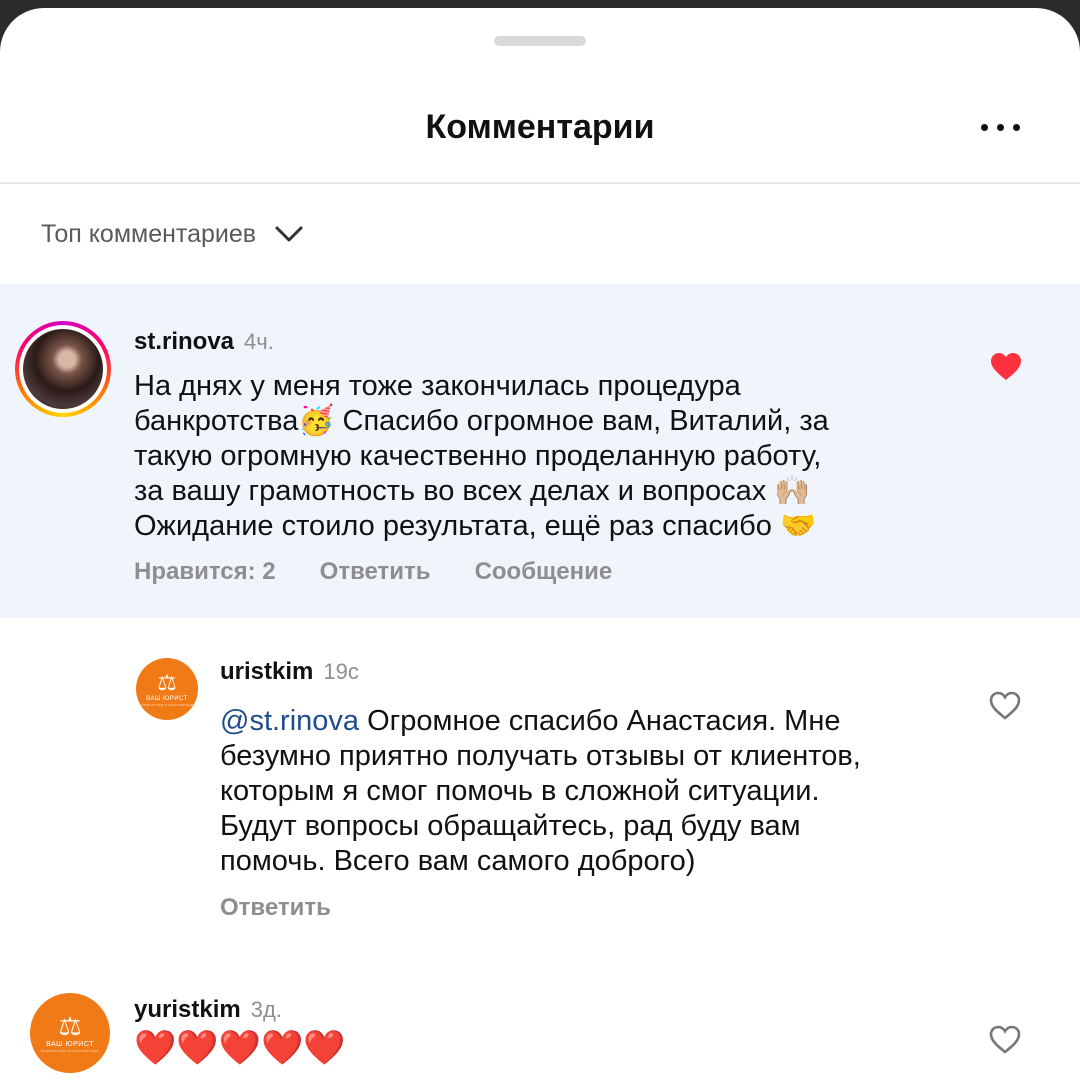  What do you see at coordinates (1000, 127) in the screenshot?
I see `more-options-button` at bounding box center [1000, 127].